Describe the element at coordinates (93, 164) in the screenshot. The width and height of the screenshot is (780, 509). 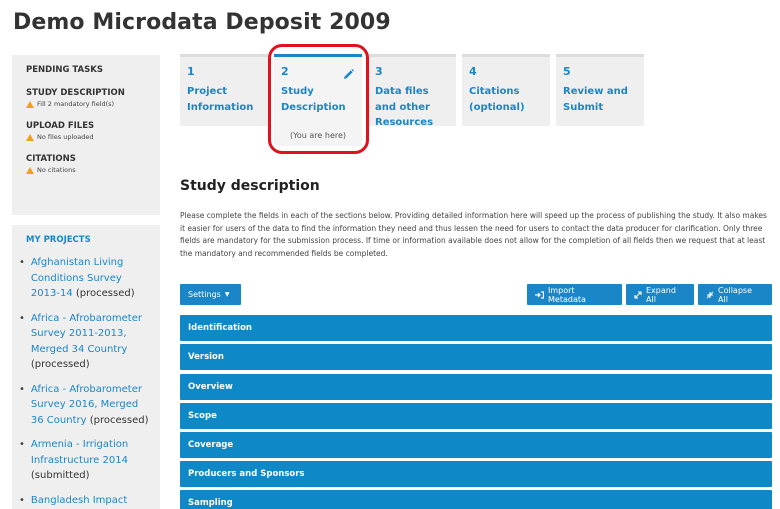
I see `task-citations: CITATIONS No citations` at that location.